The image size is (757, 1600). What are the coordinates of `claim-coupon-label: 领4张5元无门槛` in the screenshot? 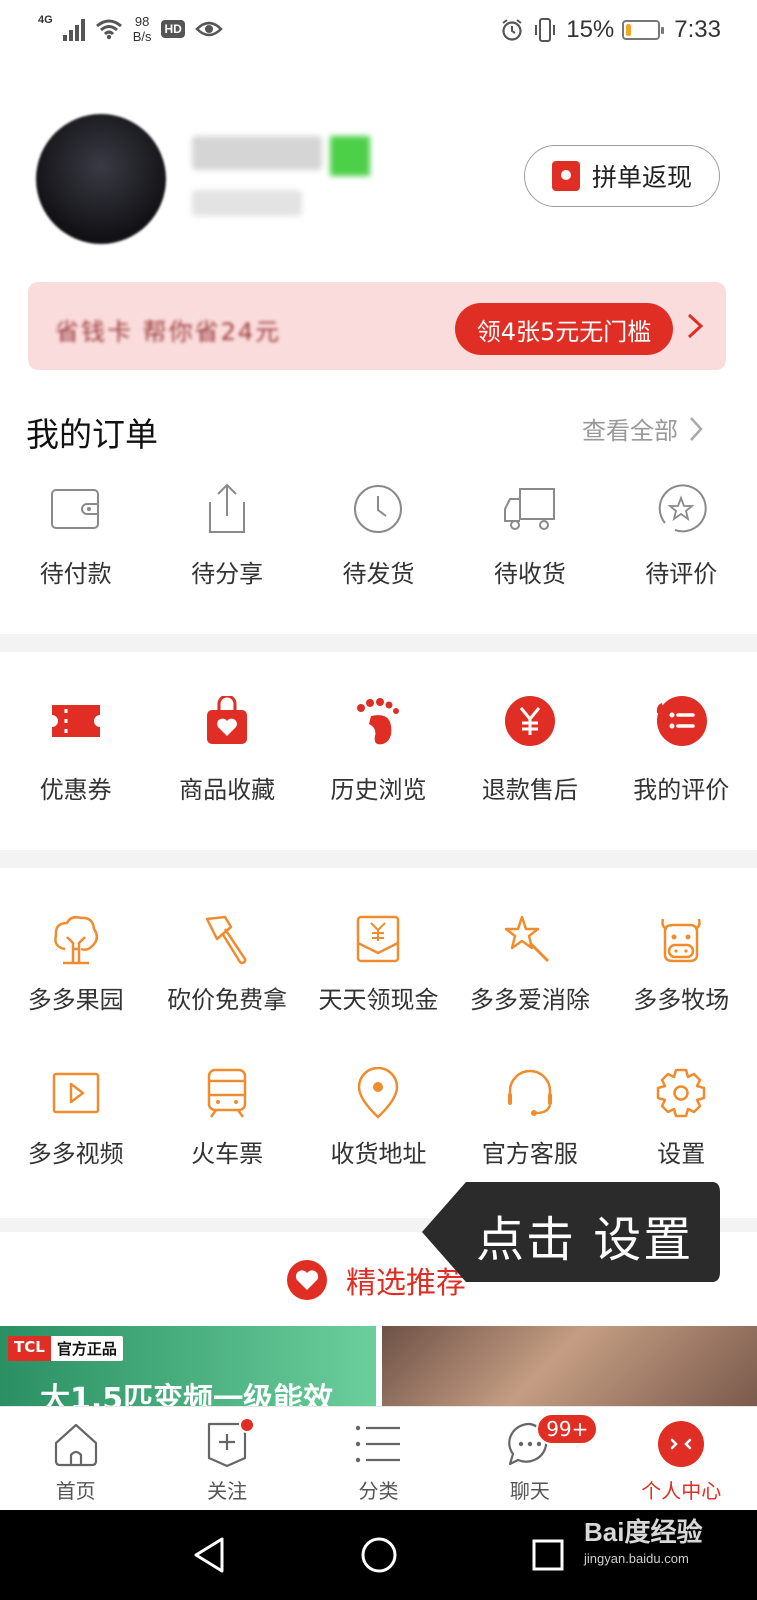 It's located at (564, 331).